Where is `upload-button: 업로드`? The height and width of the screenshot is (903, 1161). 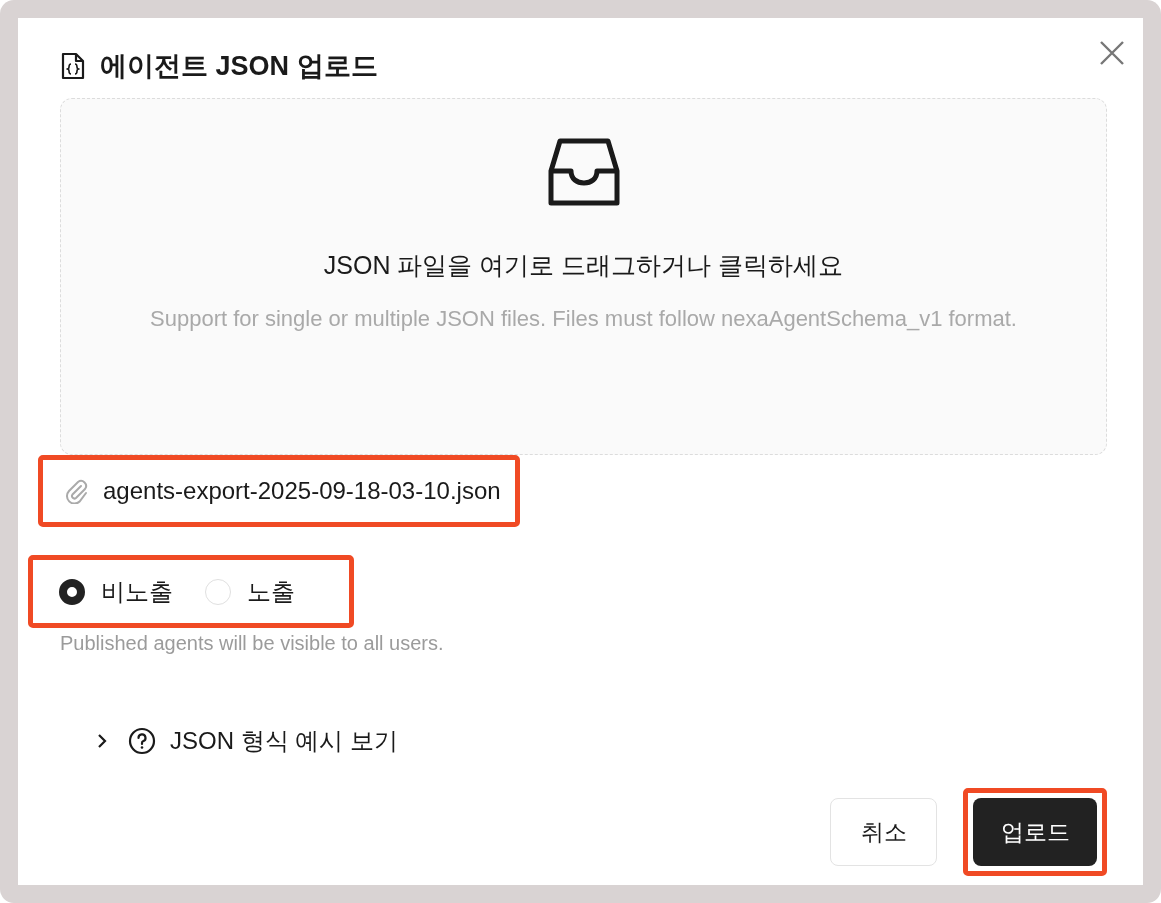
upload-button: 업로드 is located at coordinates (1035, 832).